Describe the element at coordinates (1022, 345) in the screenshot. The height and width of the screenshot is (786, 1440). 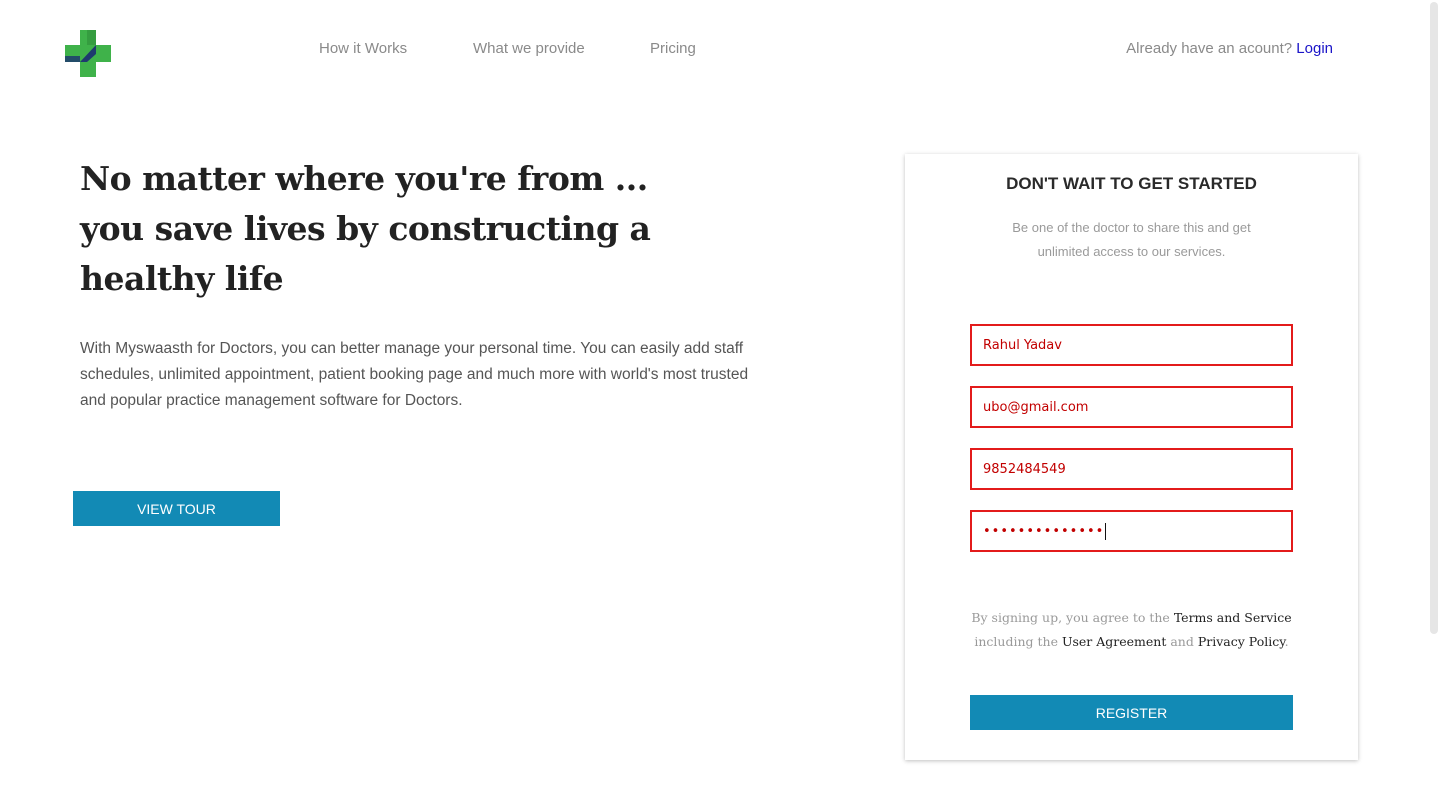
I see `name-field-value: Rahul Yadav` at that location.